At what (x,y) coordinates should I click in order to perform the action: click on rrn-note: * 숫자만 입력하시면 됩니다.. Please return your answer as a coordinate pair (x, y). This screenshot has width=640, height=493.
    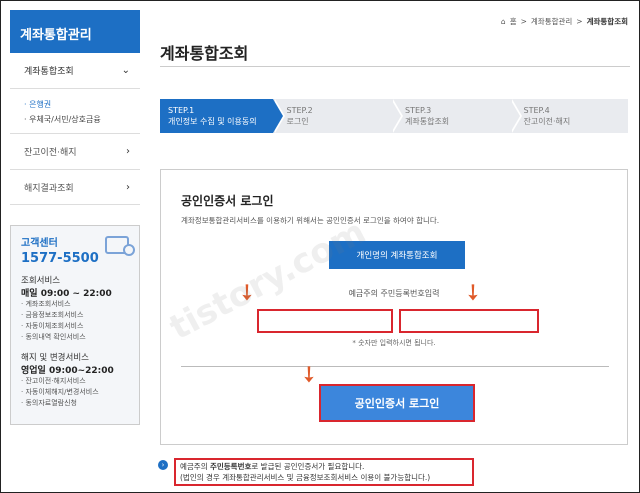
    Looking at the image, I should click on (394, 343).